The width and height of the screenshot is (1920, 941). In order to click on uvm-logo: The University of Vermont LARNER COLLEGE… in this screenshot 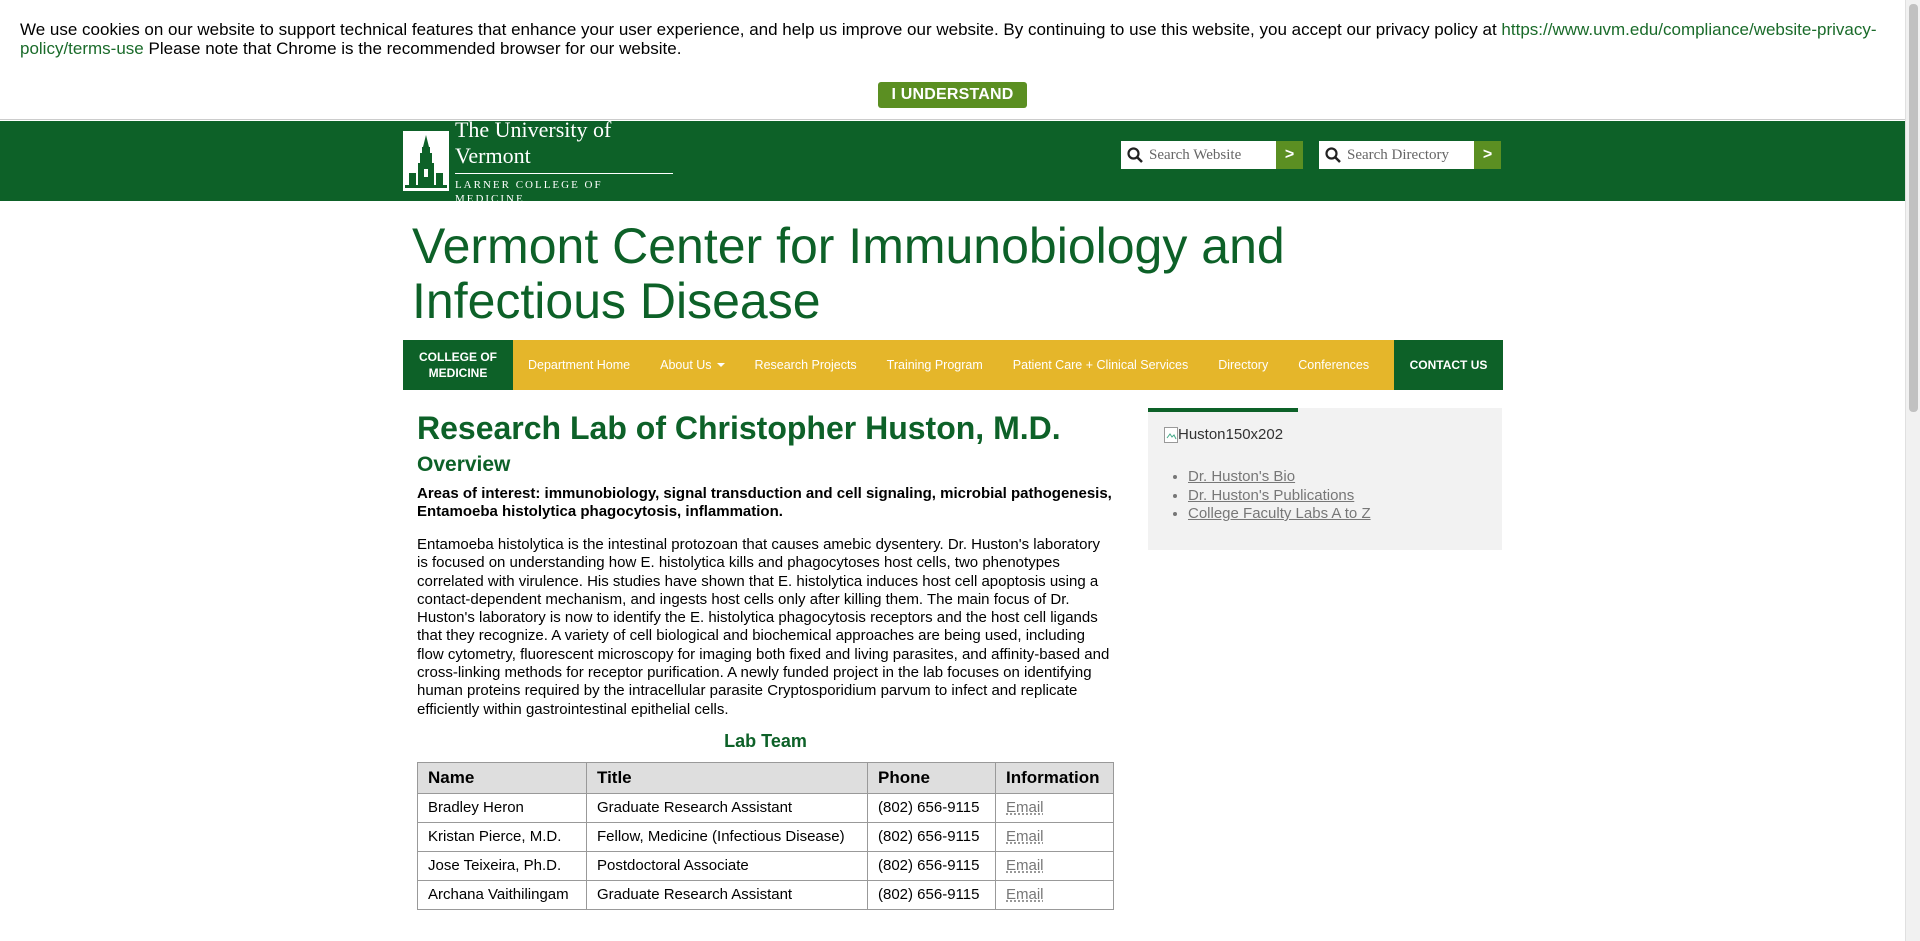, I will do `click(538, 161)`.